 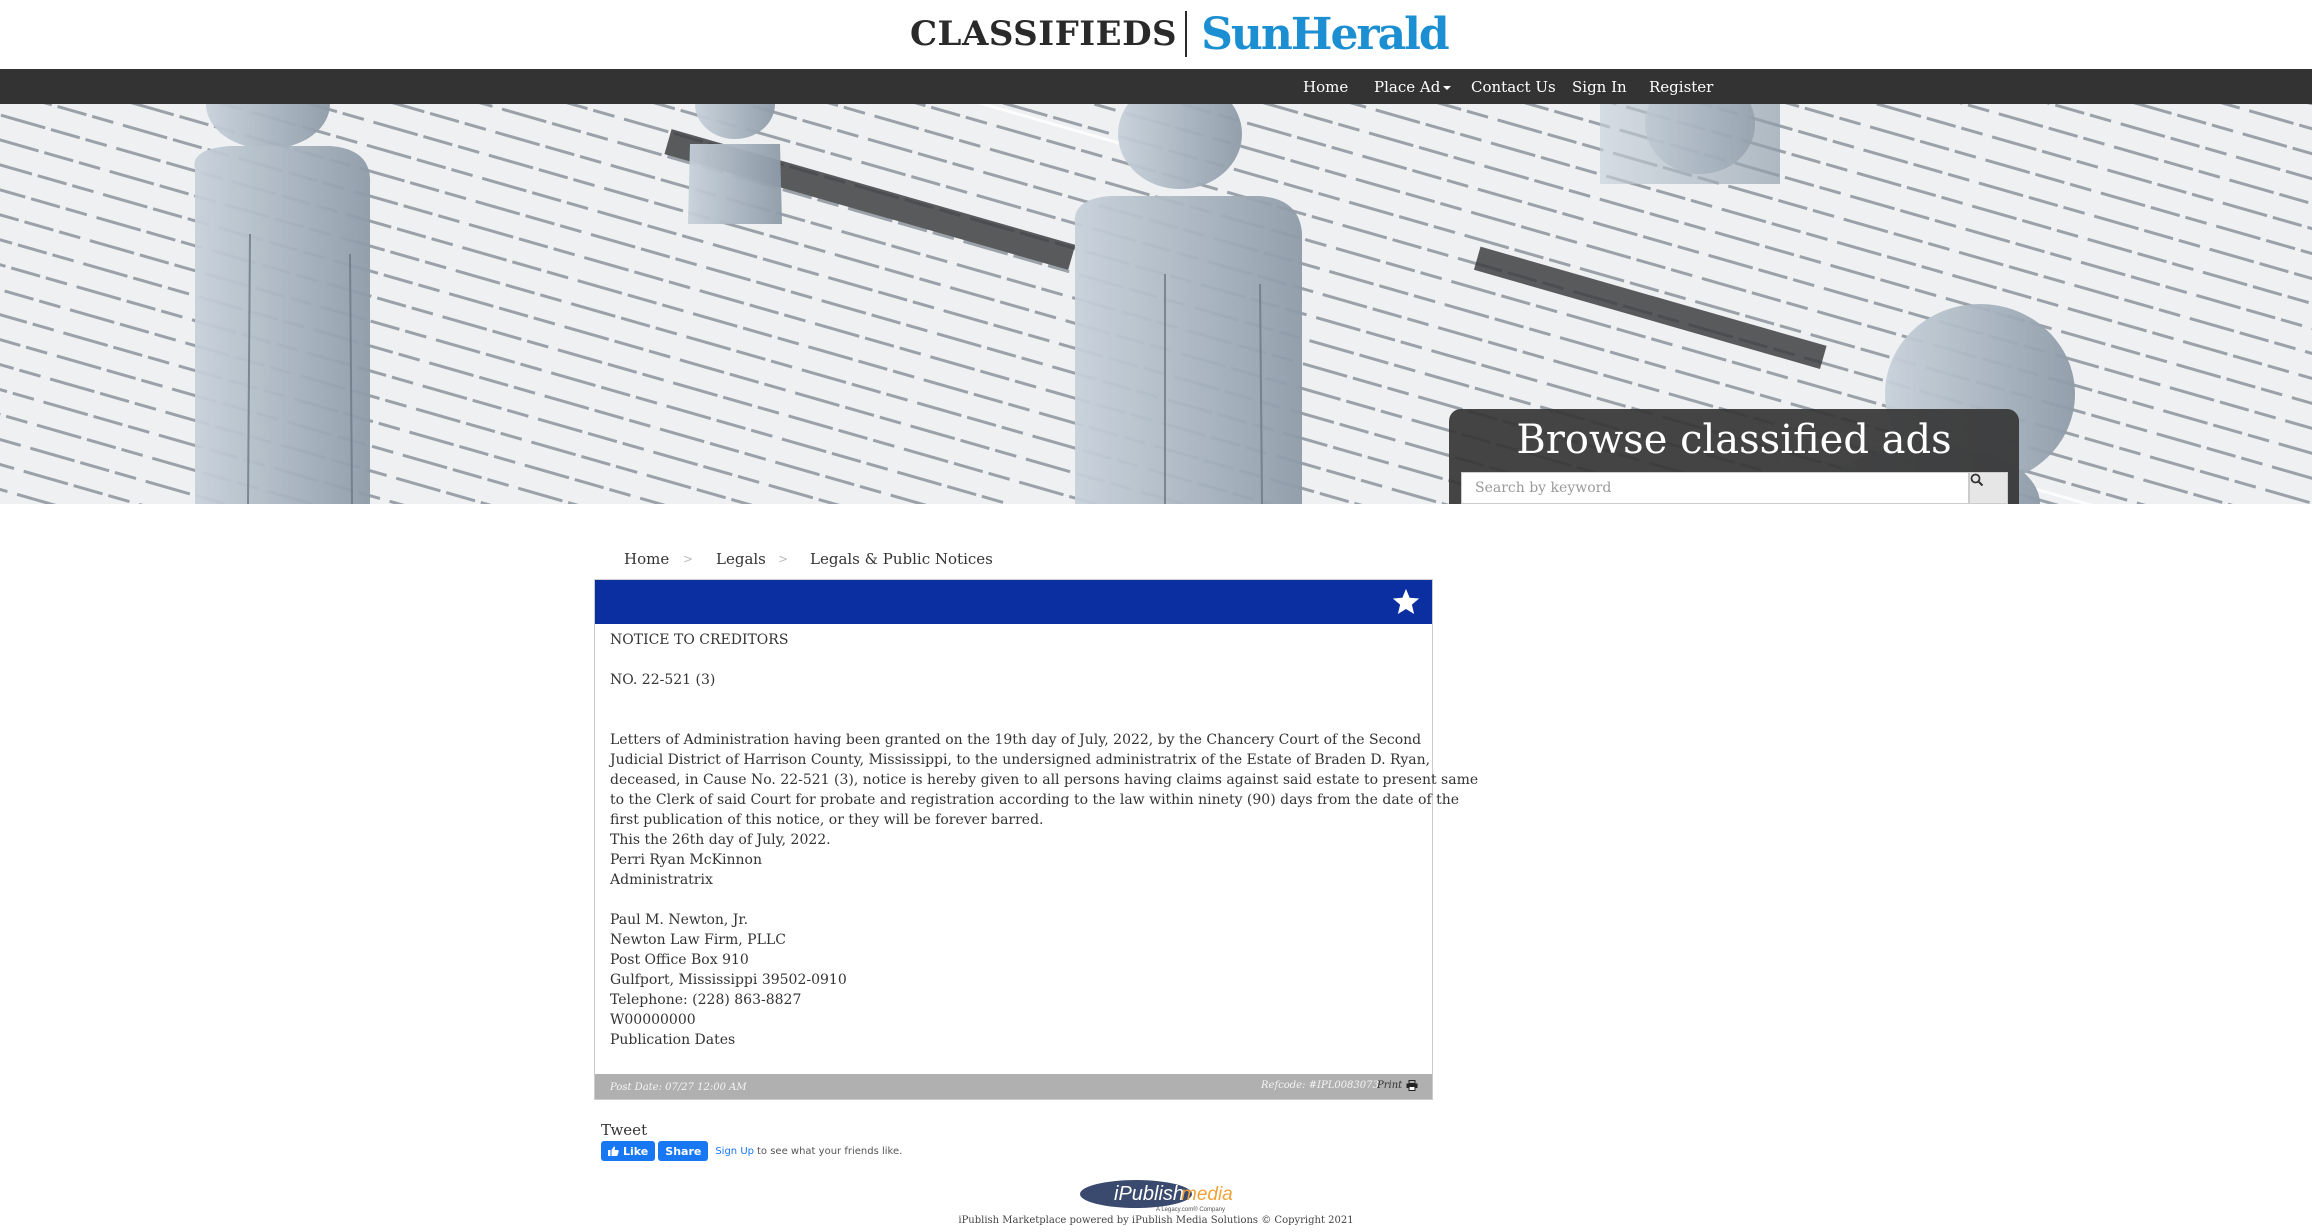 I want to click on brand-bar: CLASSIFIEDS SunHerald, so click(x=1156, y=34).